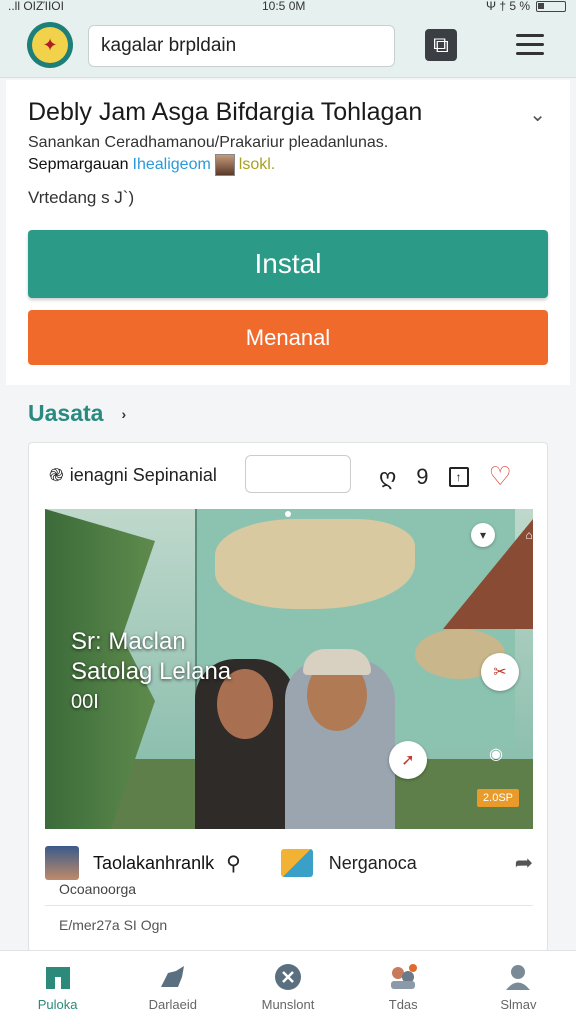 The width and height of the screenshot is (576, 1024). I want to click on tag-label: Nerganoca, so click(422, 863).